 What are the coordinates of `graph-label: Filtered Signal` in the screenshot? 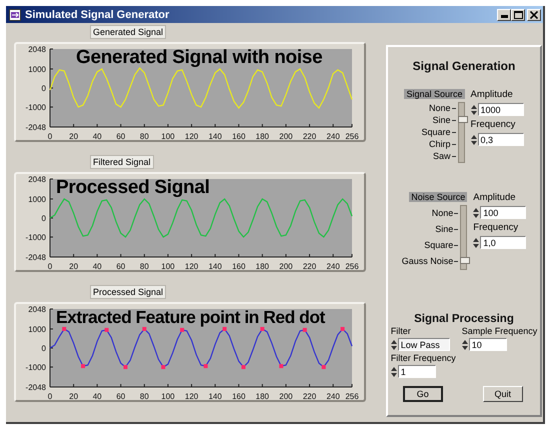 It's located at (122, 162).